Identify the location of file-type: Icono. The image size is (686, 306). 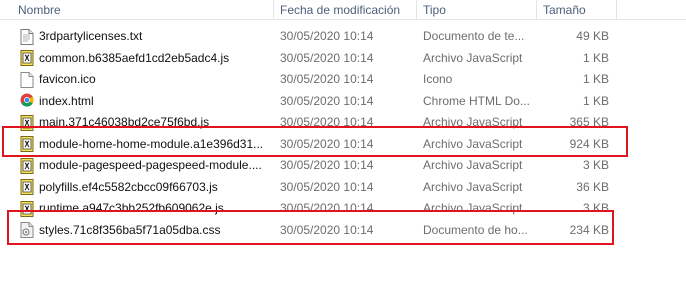
(438, 79).